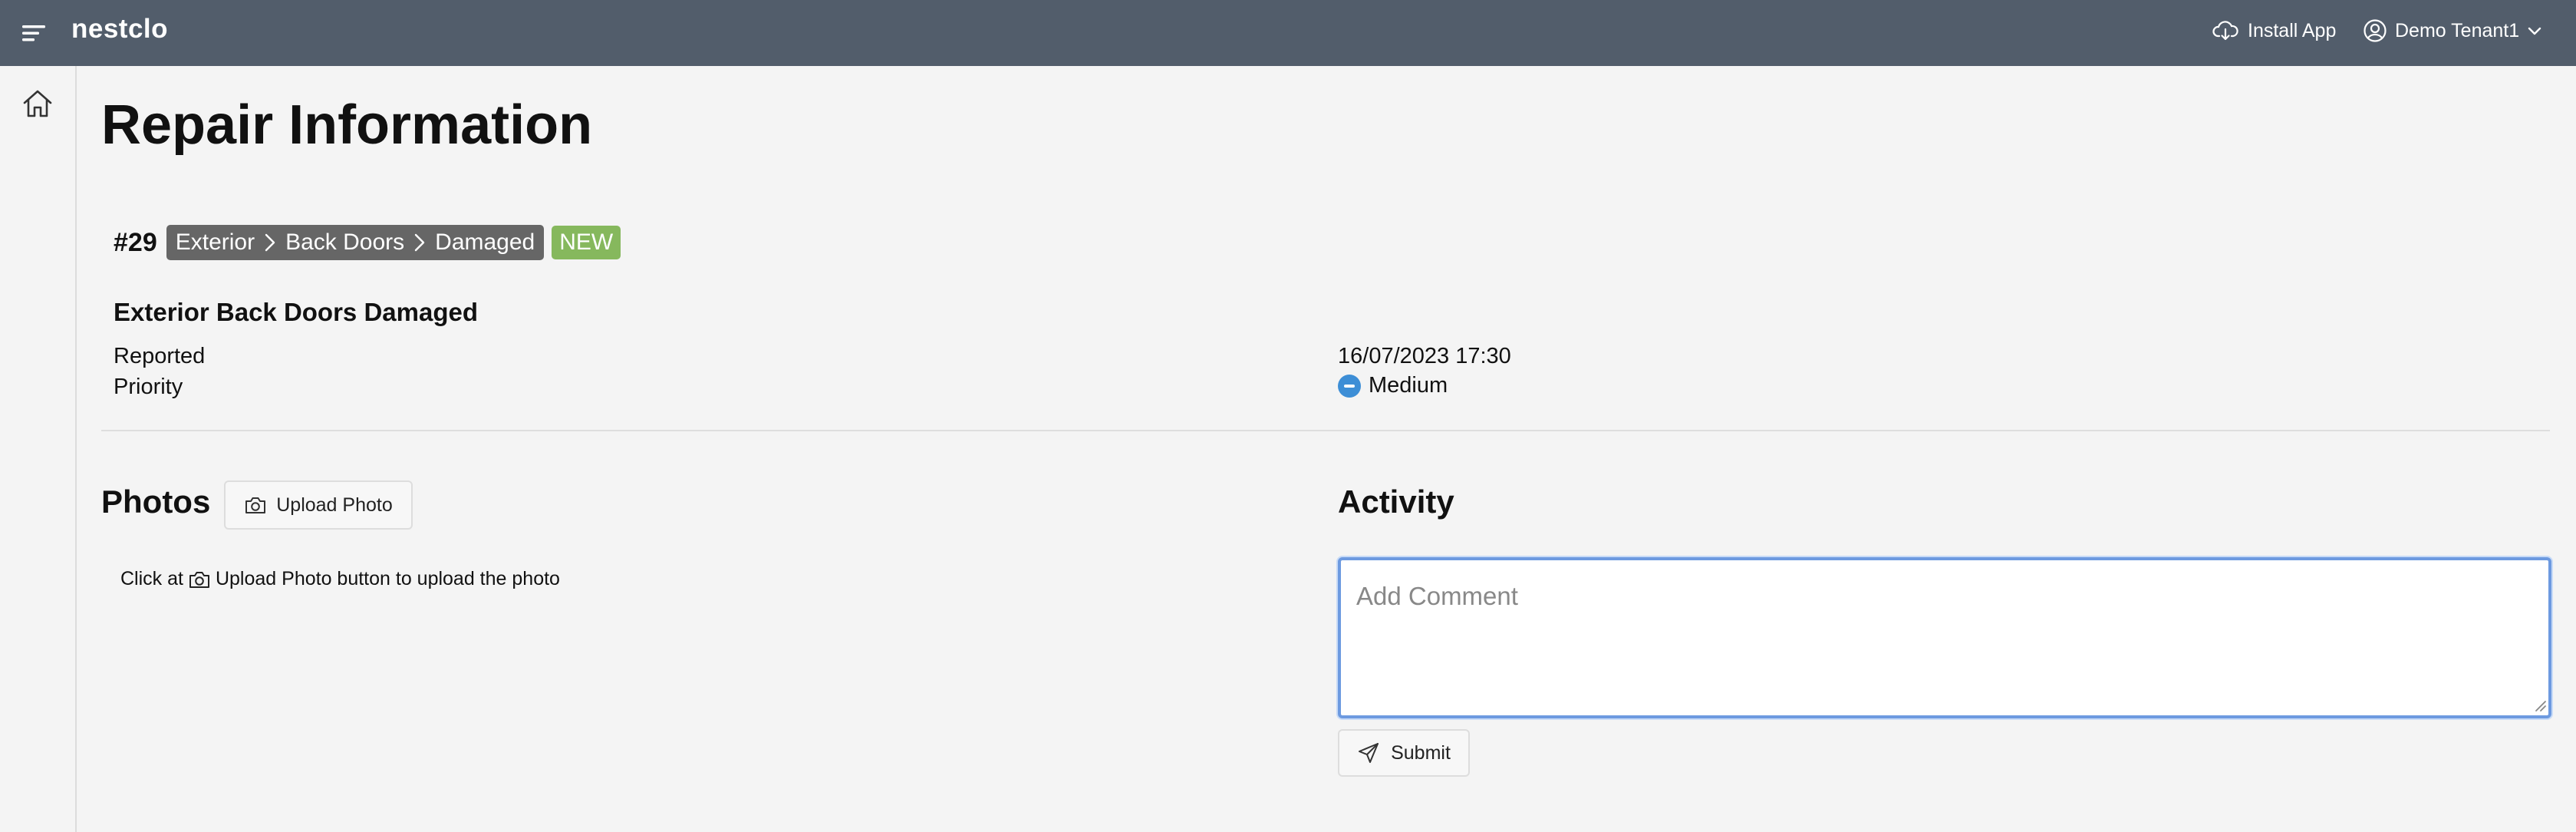 The height and width of the screenshot is (832, 2576). I want to click on ticket-header: #29 Exterior Back Doors Damaged NEW, so click(367, 242).